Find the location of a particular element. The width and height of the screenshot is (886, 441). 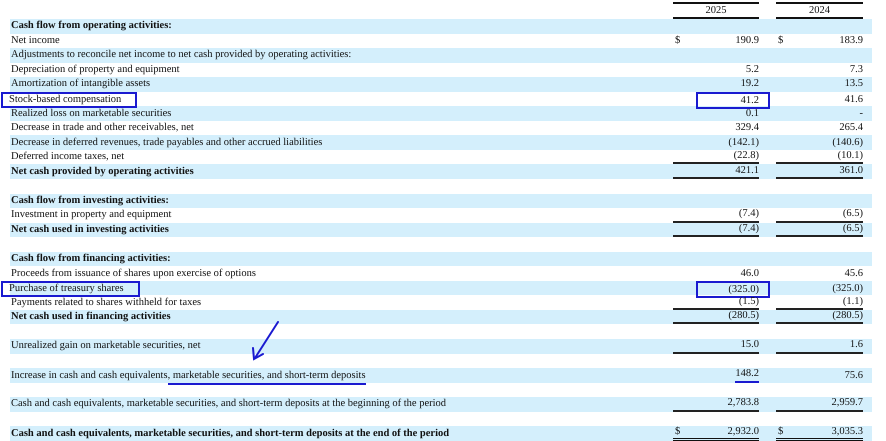

value-cell: (22.8) is located at coordinates (746, 156).